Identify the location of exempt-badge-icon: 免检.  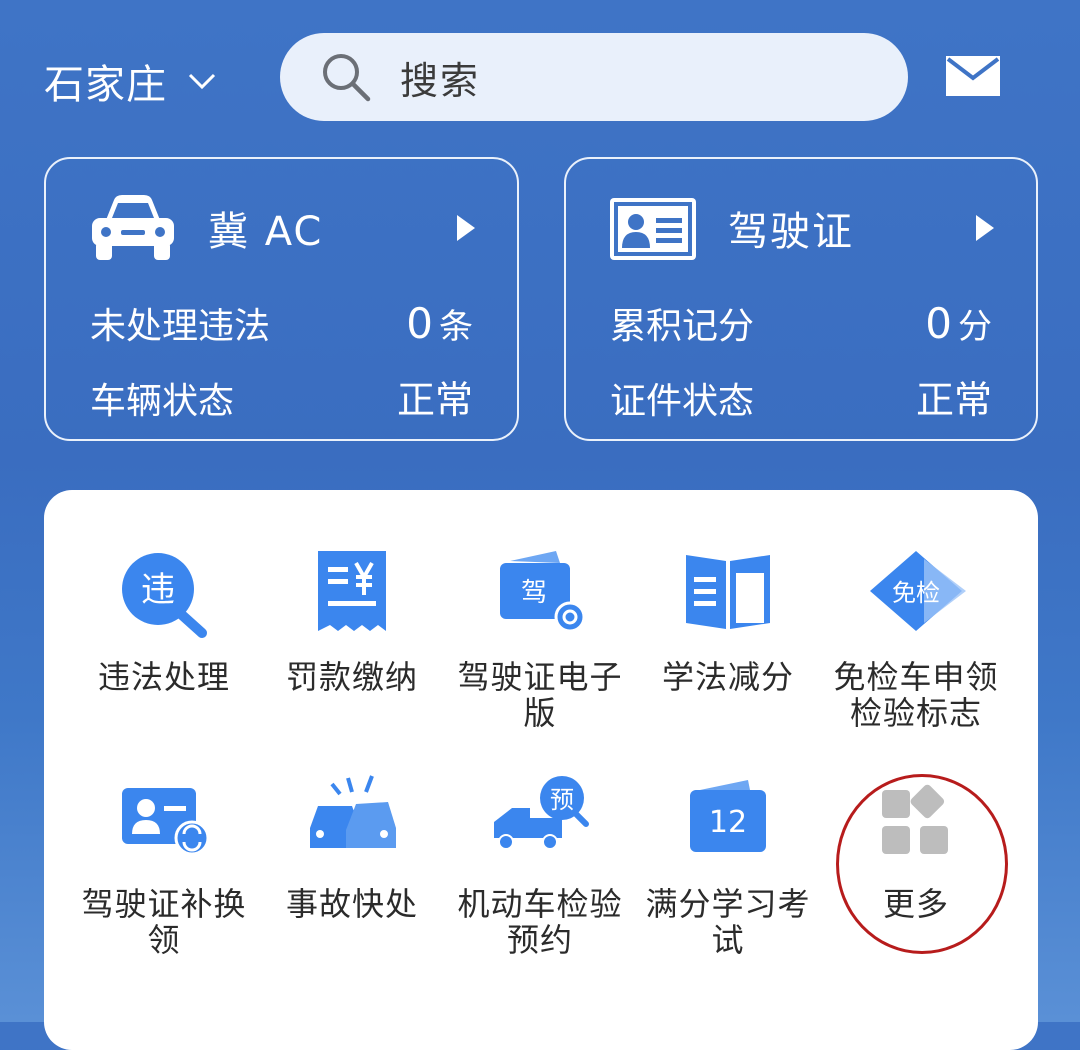
(918, 591).